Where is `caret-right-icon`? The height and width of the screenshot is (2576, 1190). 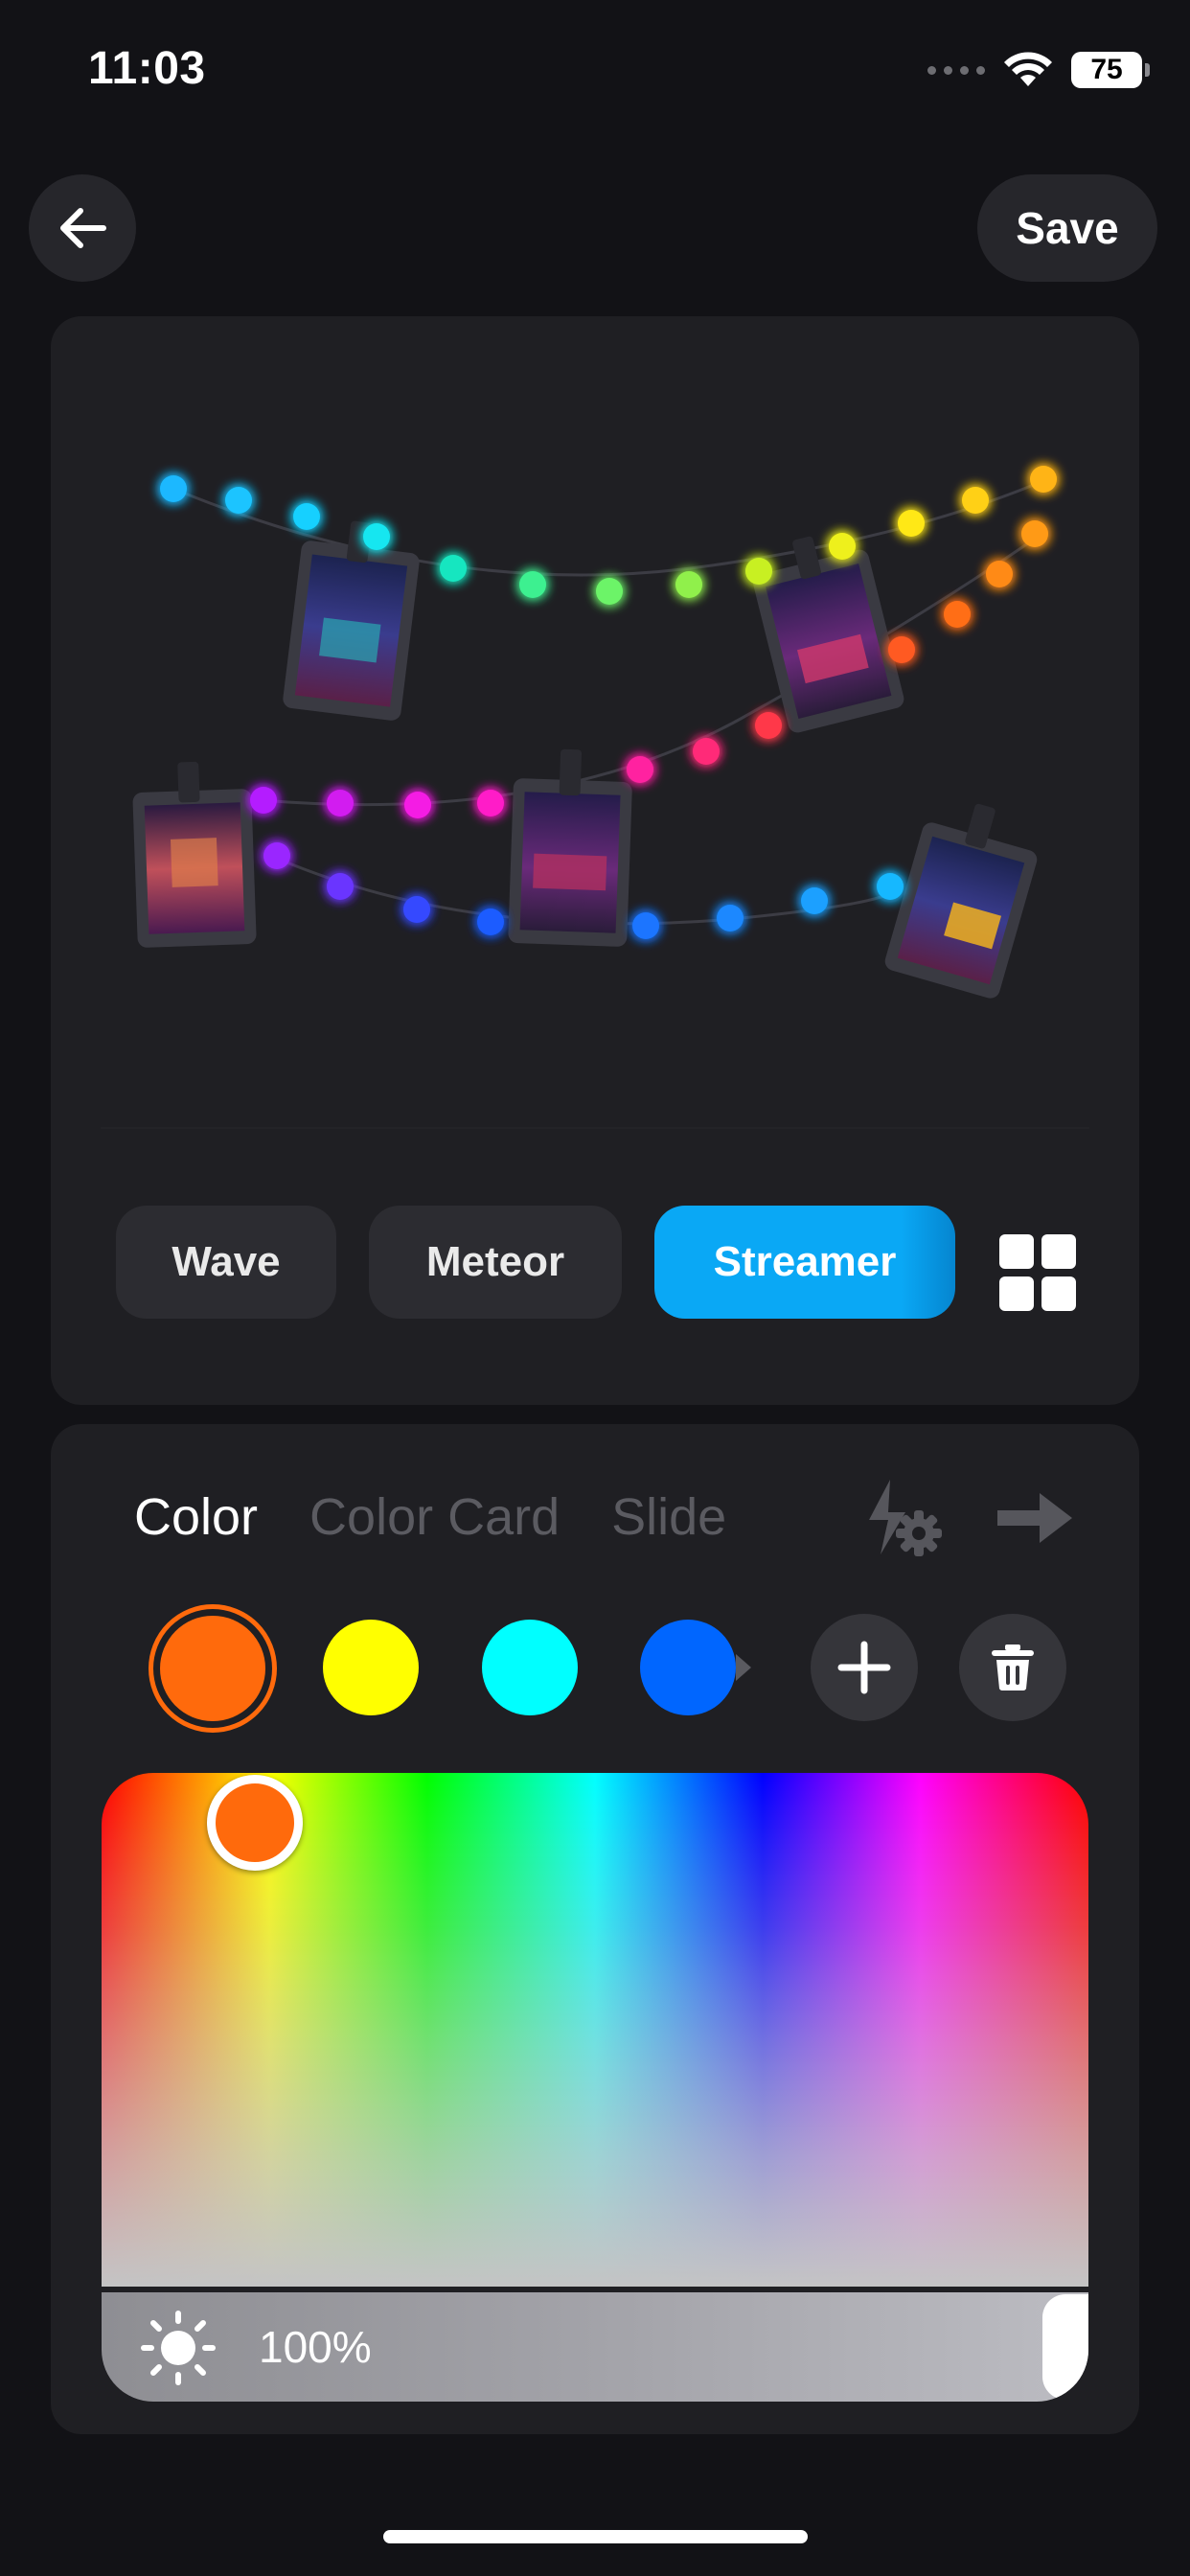
caret-right-icon is located at coordinates (744, 1667).